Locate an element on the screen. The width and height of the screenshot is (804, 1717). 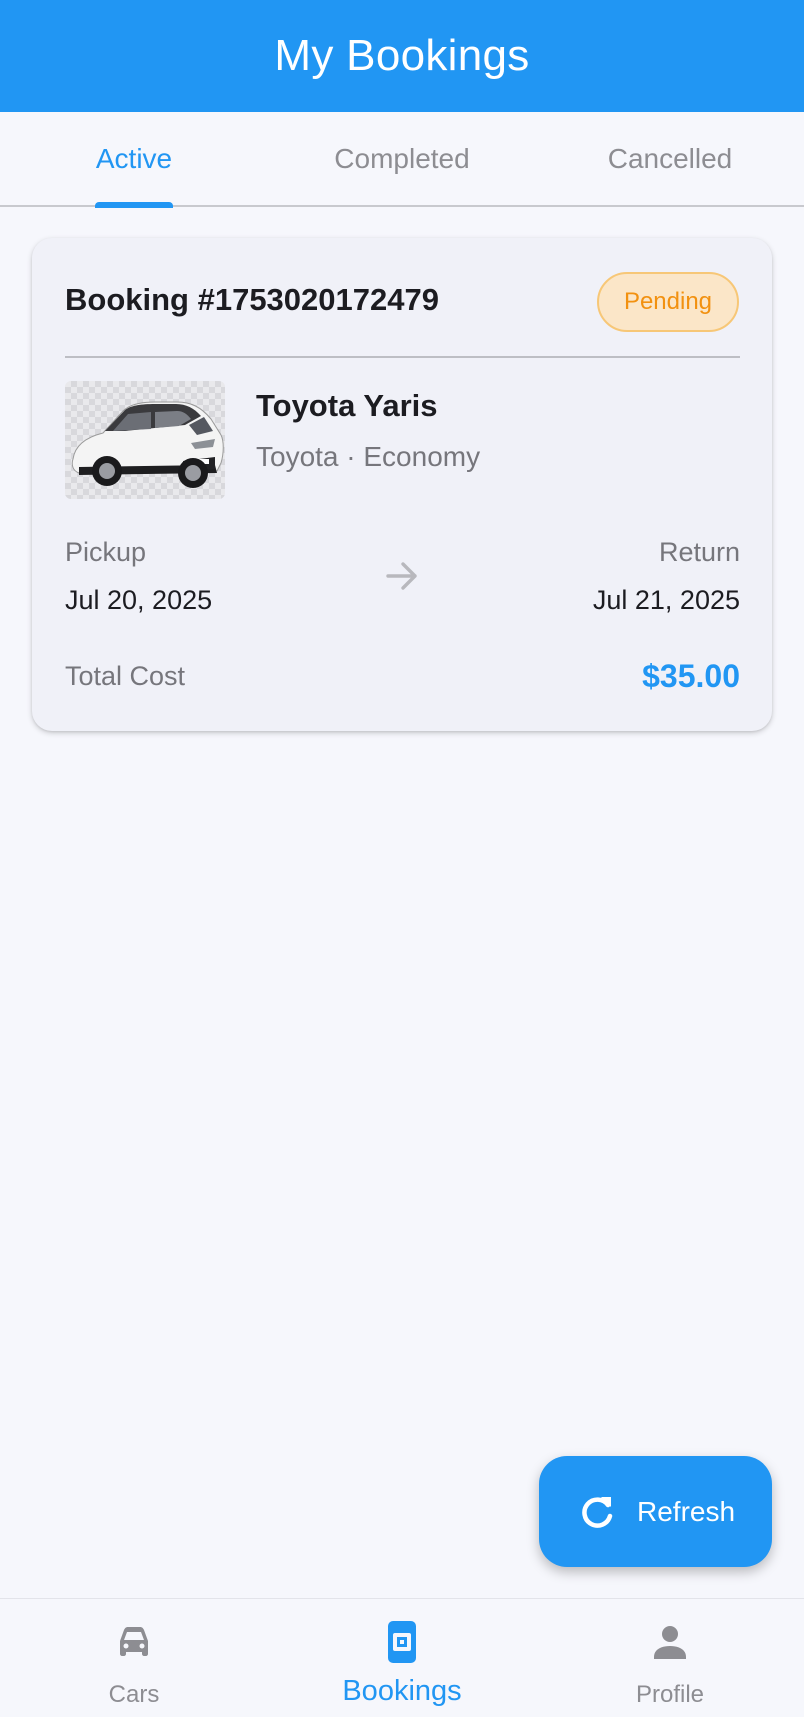
nav-label-cars: Cars is located at coordinates (134, 1694).